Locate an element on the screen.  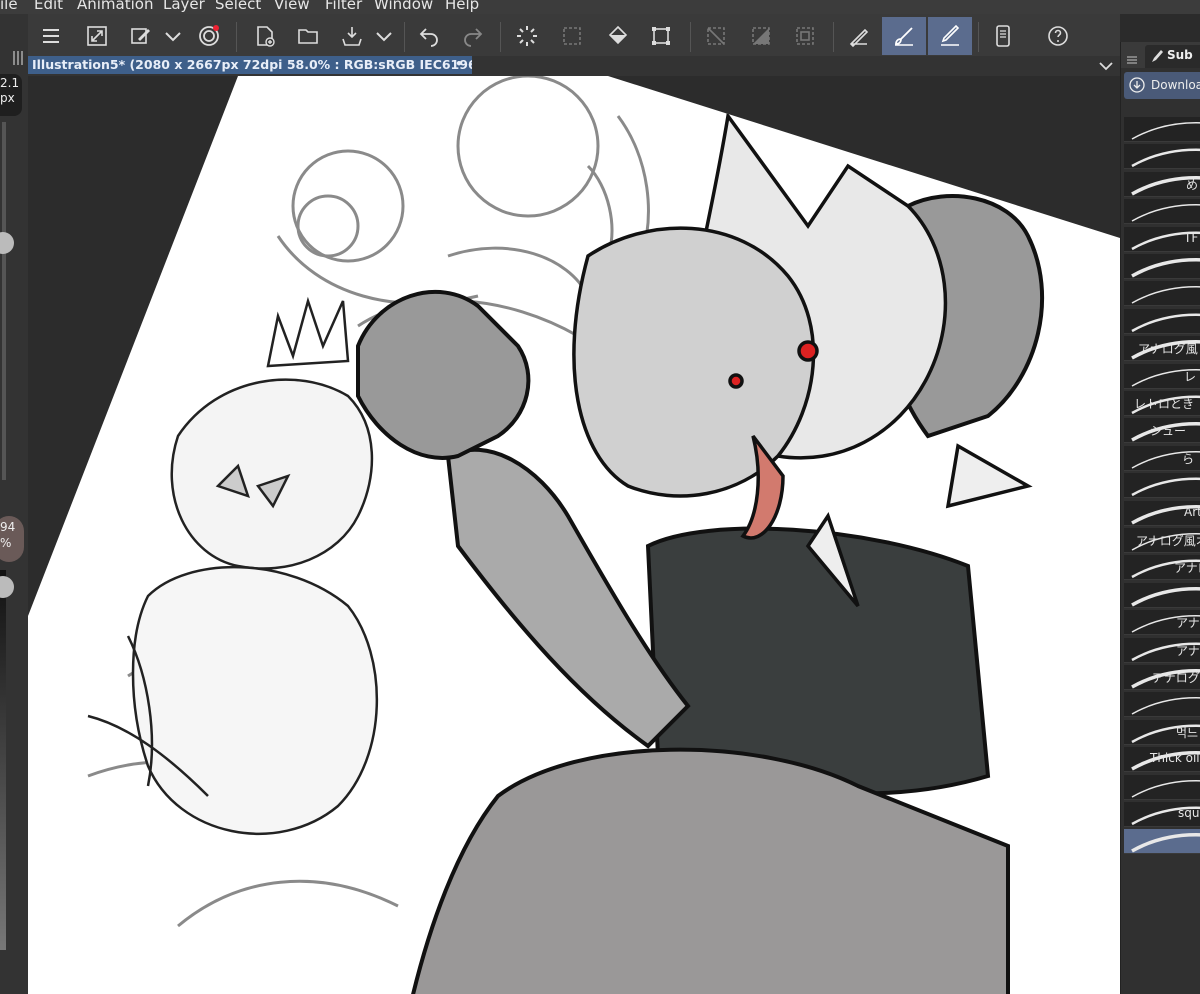
brush-label: め is located at coordinates (1192, 184).